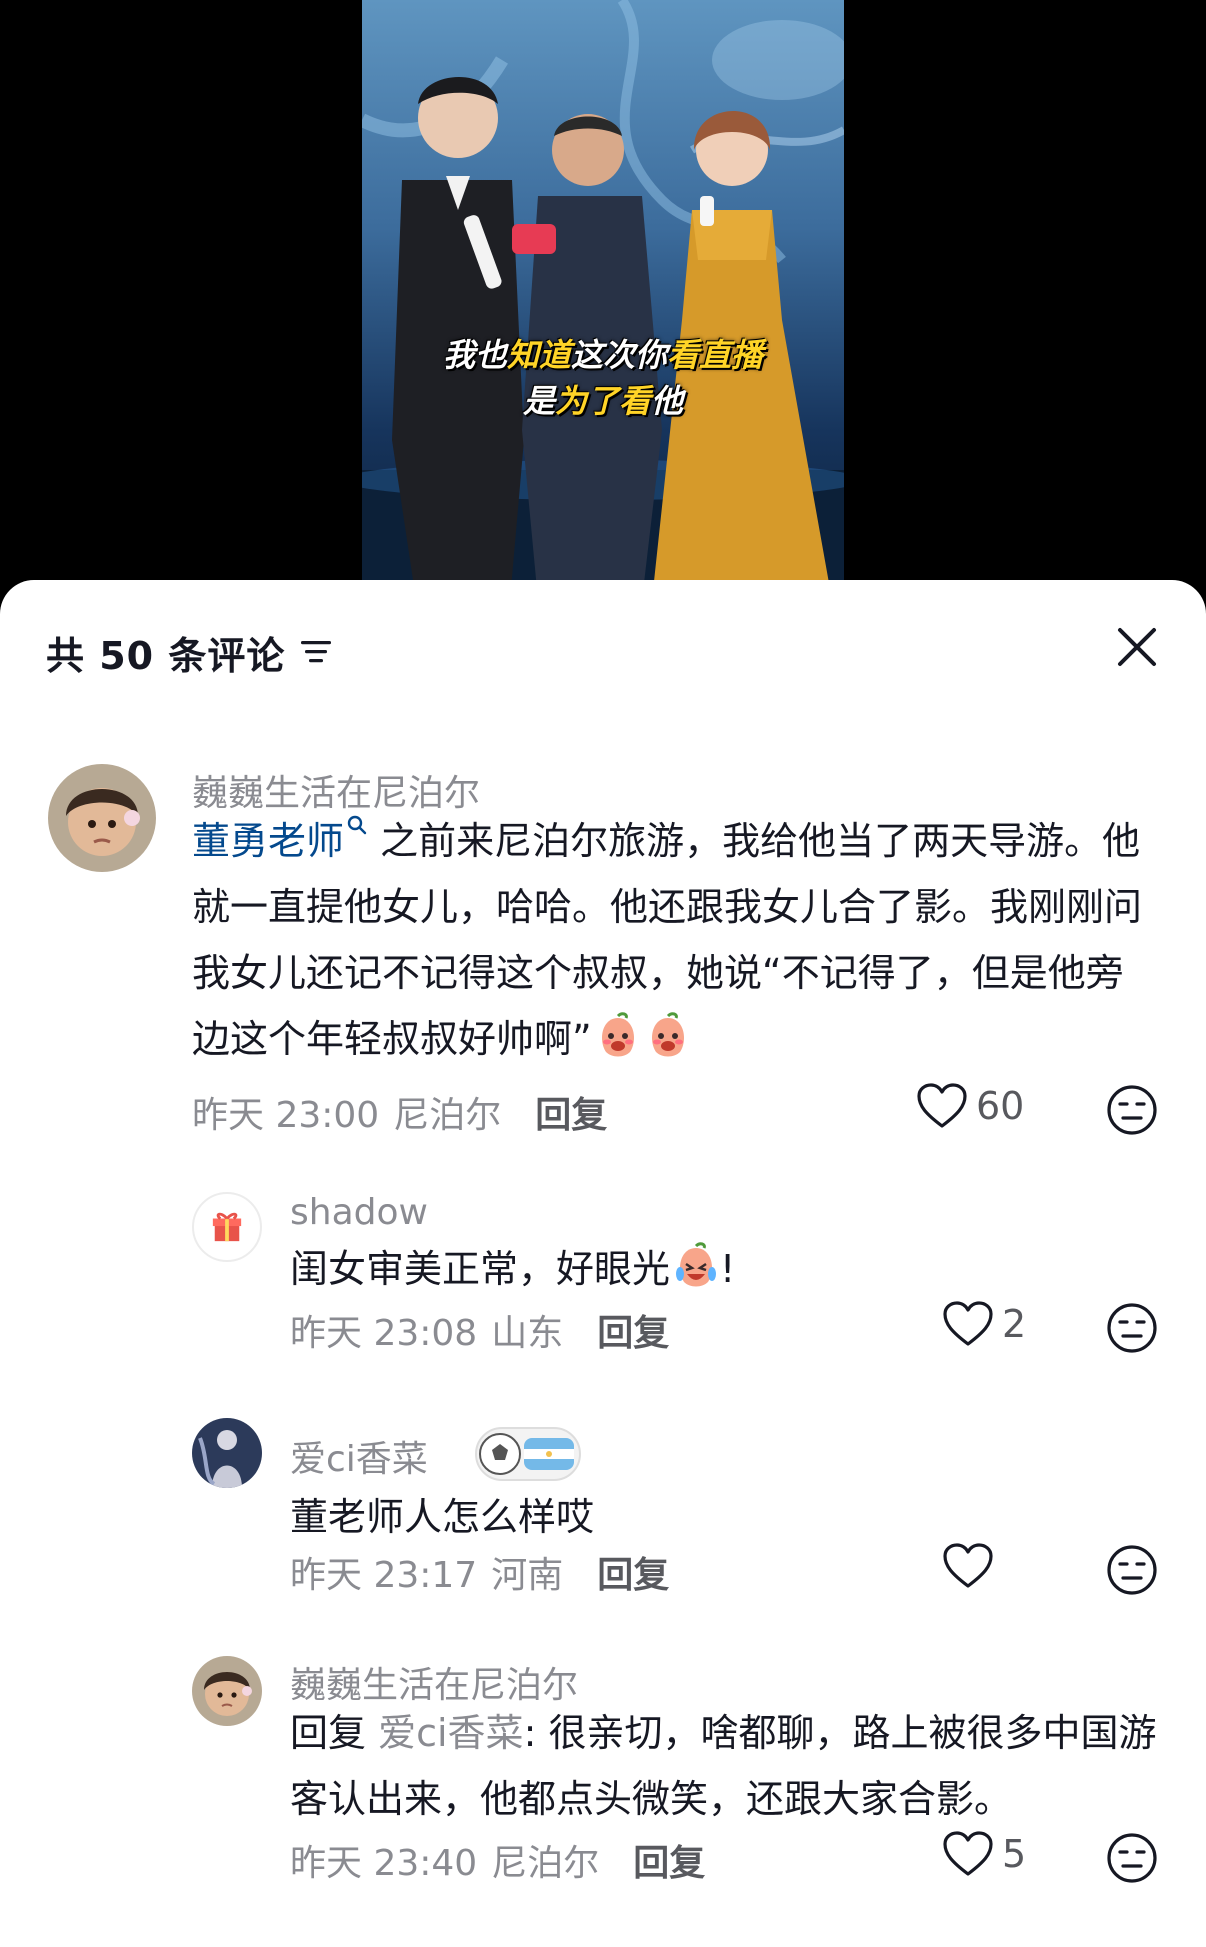 The height and width of the screenshot is (1947, 1206). I want to click on comment-meta: 昨天 23:17 河南 回复, so click(479, 1572).